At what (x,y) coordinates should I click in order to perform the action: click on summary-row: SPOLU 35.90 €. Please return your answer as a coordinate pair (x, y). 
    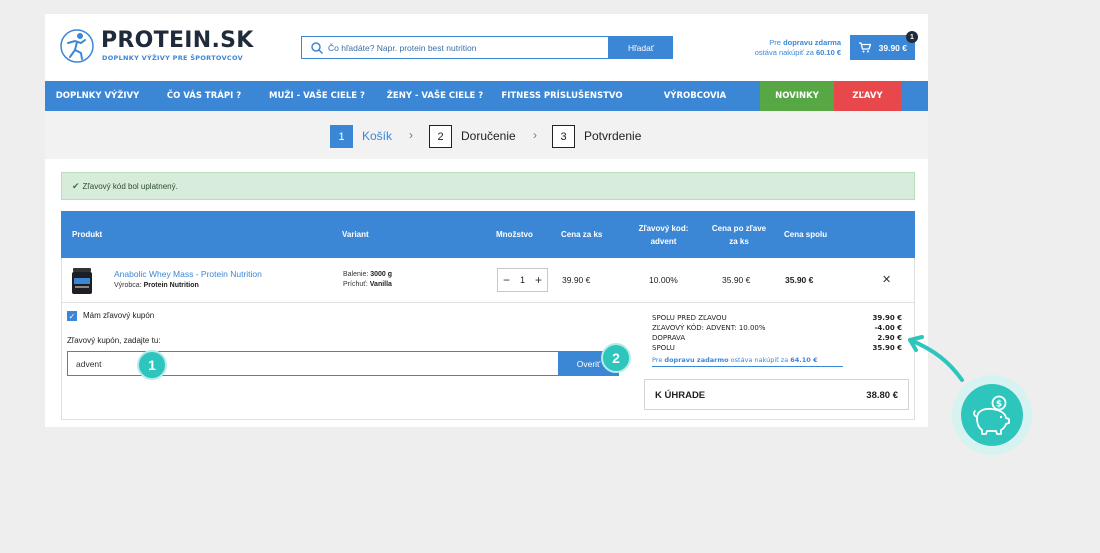
    Looking at the image, I should click on (777, 348).